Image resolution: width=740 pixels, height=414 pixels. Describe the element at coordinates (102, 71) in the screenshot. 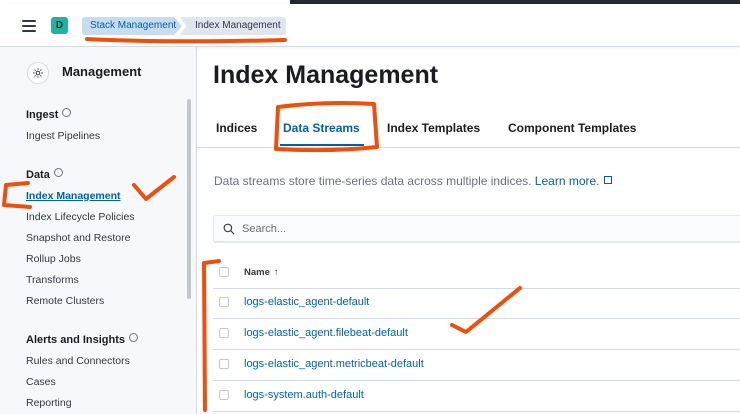

I see `sidebar-title: Management` at that location.